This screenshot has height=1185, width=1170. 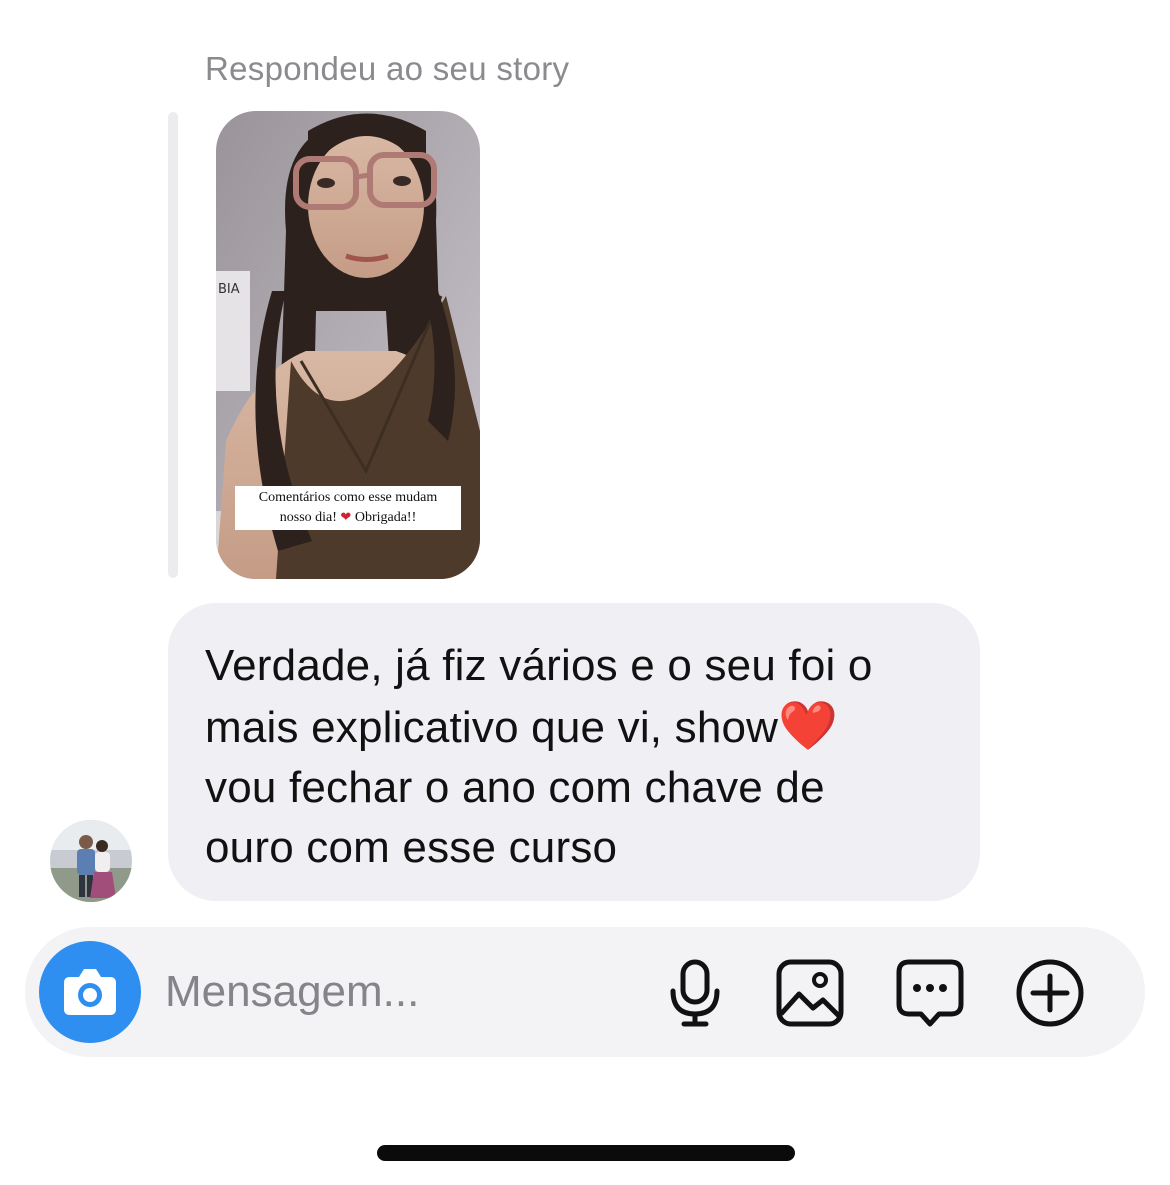 I want to click on story-caption-line-1: Comentários como esse mudam, so click(x=348, y=497).